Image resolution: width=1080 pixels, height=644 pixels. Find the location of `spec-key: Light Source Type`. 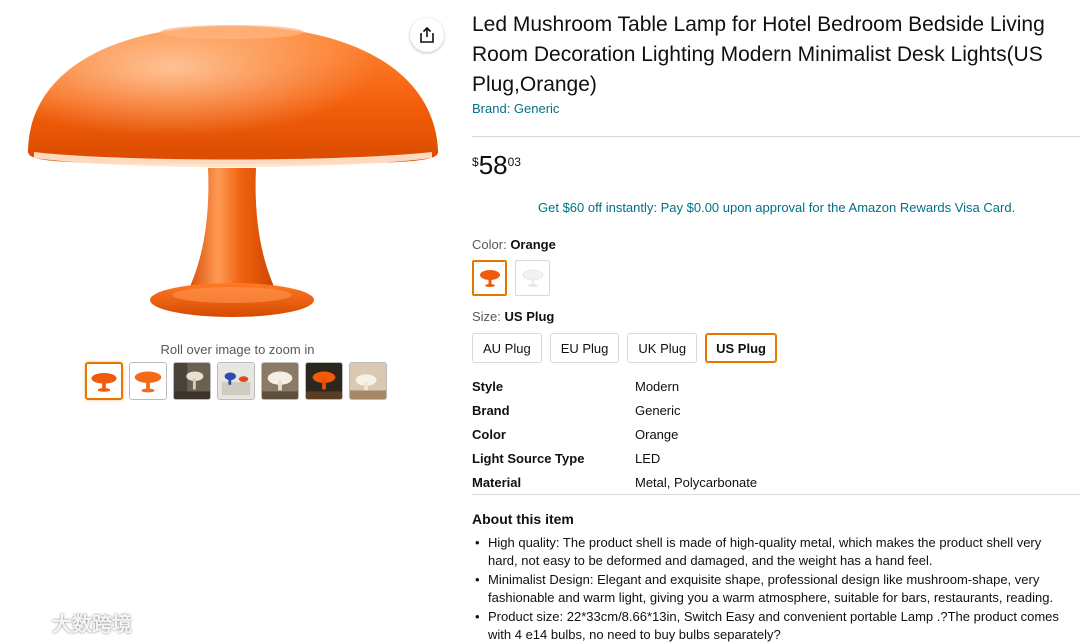

spec-key: Light Source Type is located at coordinates (528, 458).